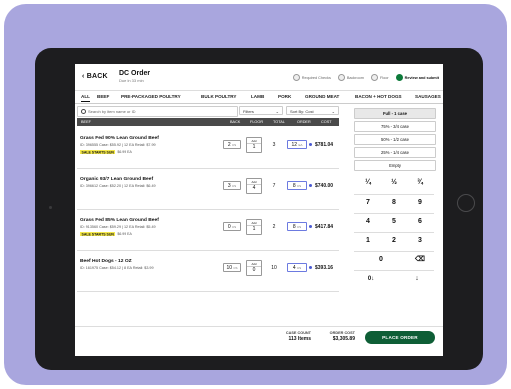  I want to click on back-qty-input: 0 CS, so click(232, 226).